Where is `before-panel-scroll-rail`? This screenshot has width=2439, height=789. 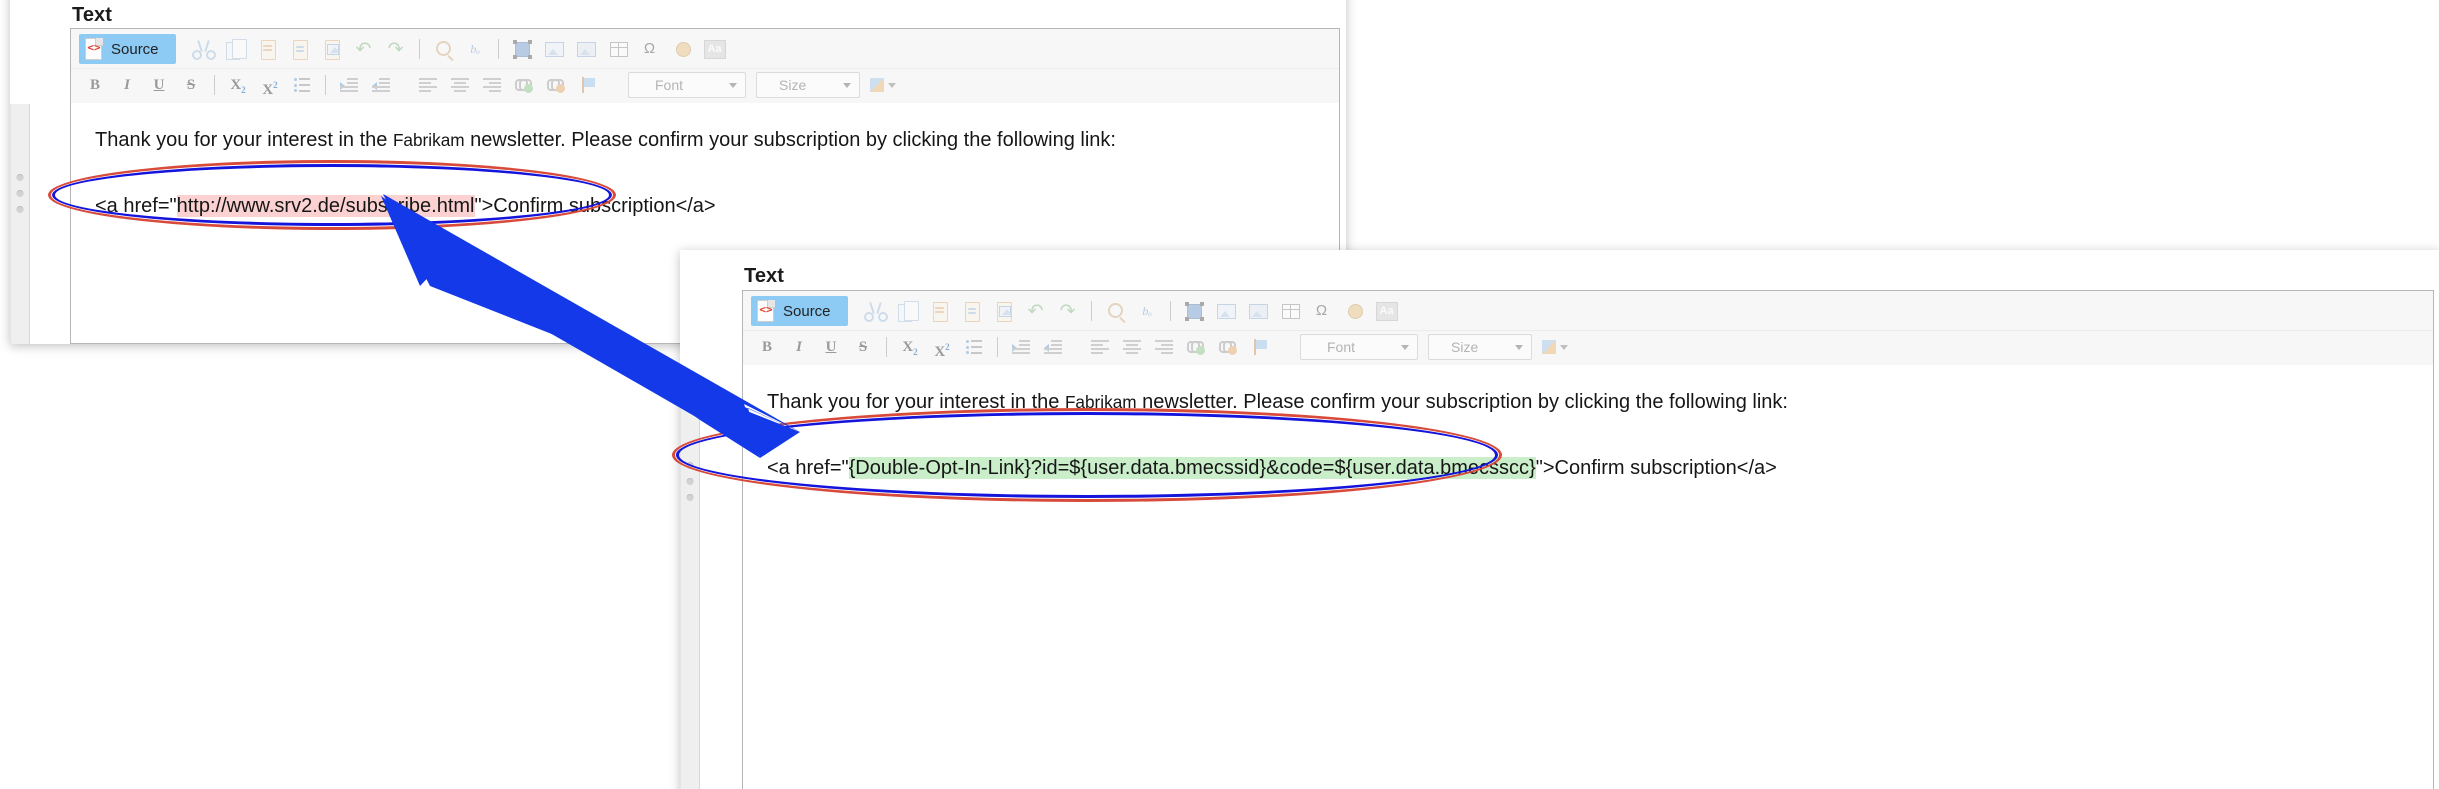
before-panel-scroll-rail is located at coordinates (20, 224).